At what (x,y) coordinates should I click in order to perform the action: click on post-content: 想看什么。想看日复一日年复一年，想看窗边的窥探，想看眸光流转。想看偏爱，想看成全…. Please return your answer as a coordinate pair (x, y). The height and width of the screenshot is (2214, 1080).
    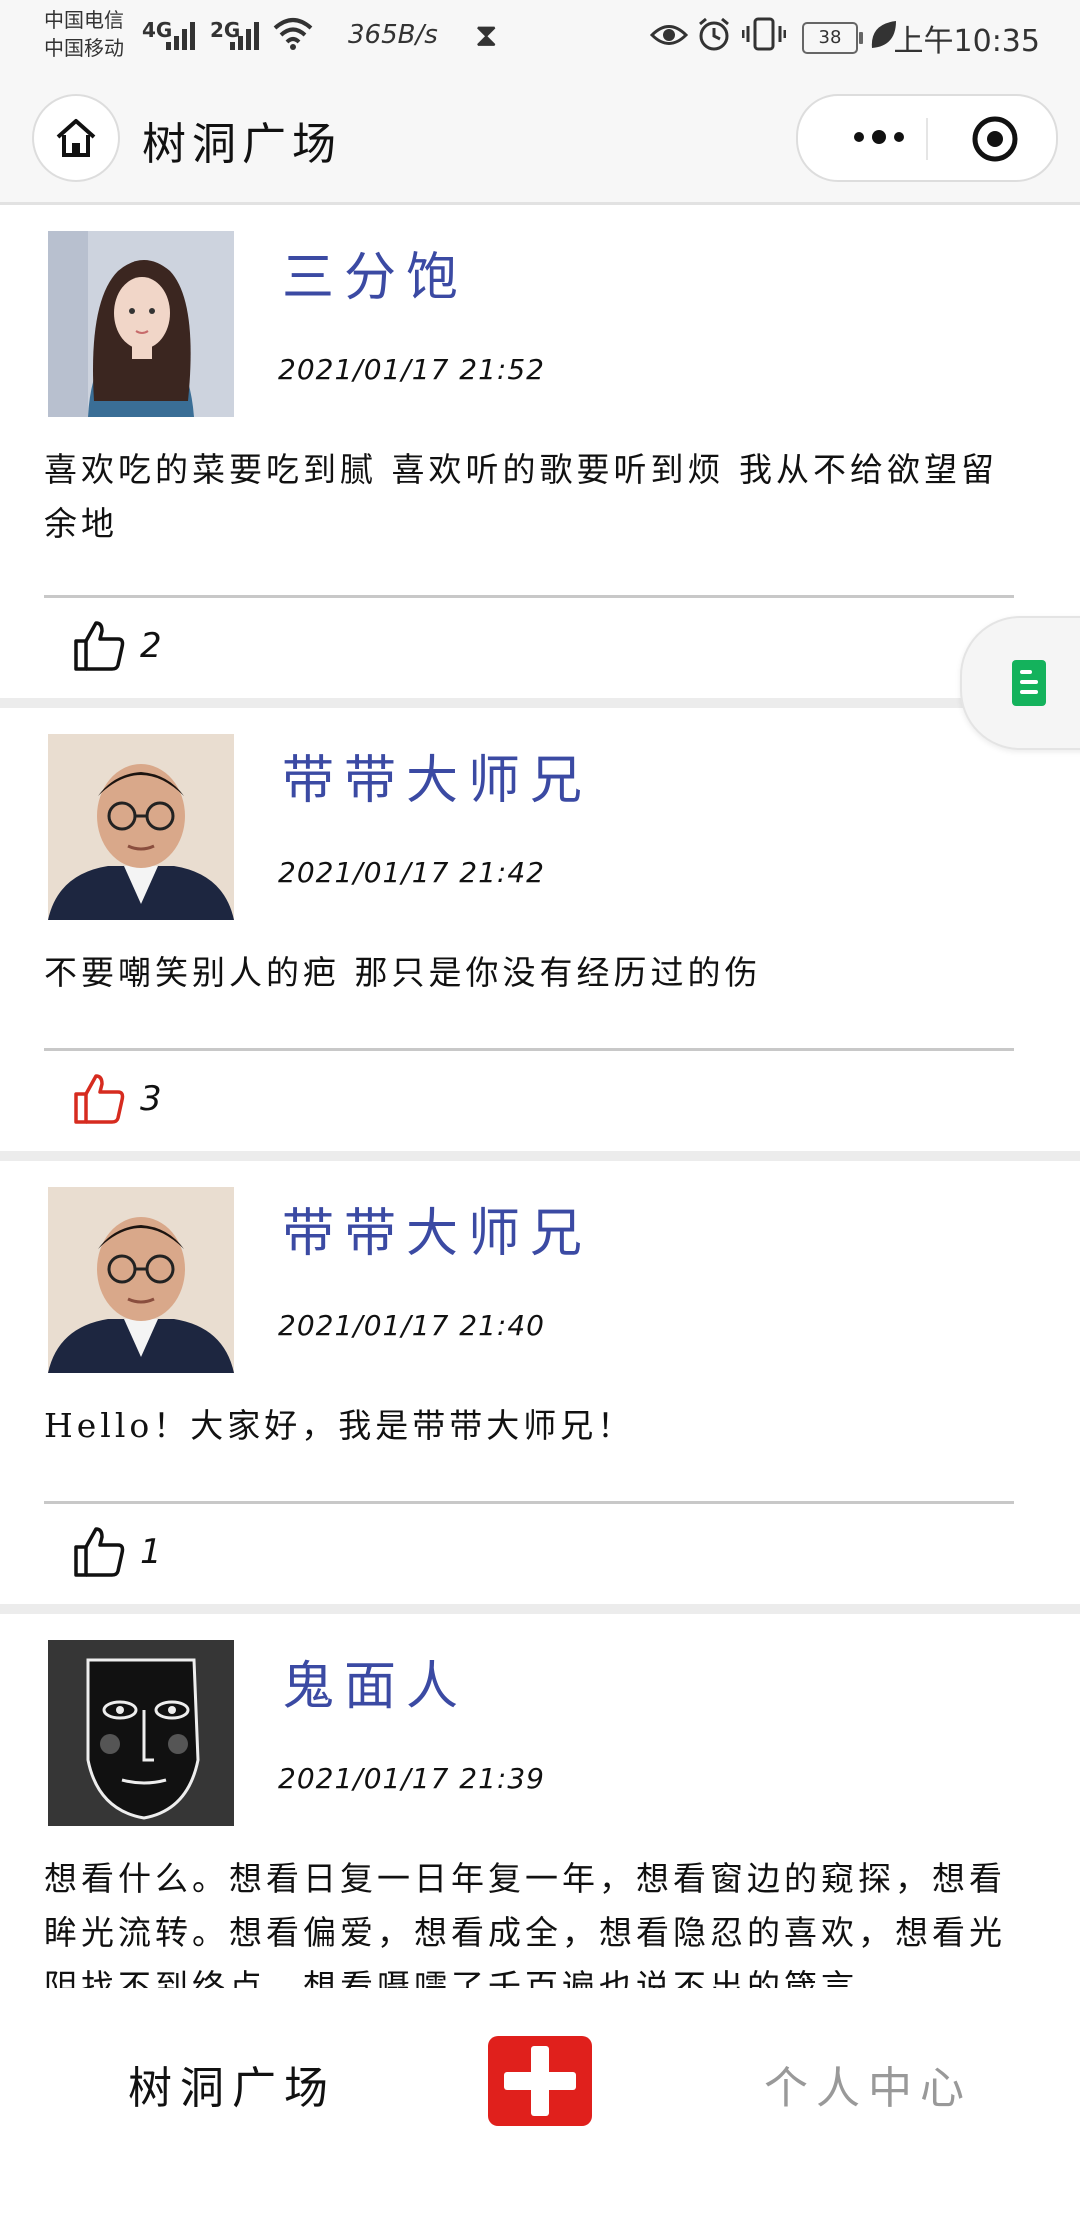
    Looking at the image, I should click on (525, 1923).